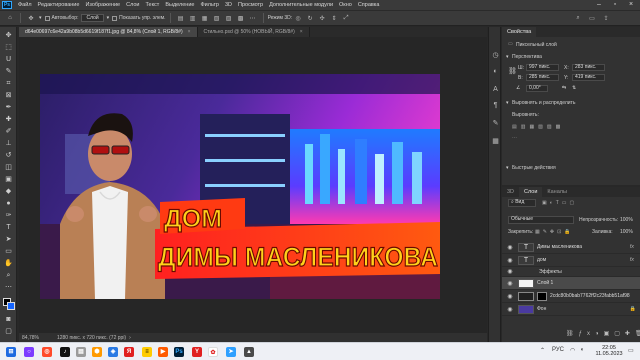 The image size is (640, 360). What do you see at coordinates (592, 18) in the screenshot?
I see `workspace-icon: ▭` at bounding box center [592, 18].